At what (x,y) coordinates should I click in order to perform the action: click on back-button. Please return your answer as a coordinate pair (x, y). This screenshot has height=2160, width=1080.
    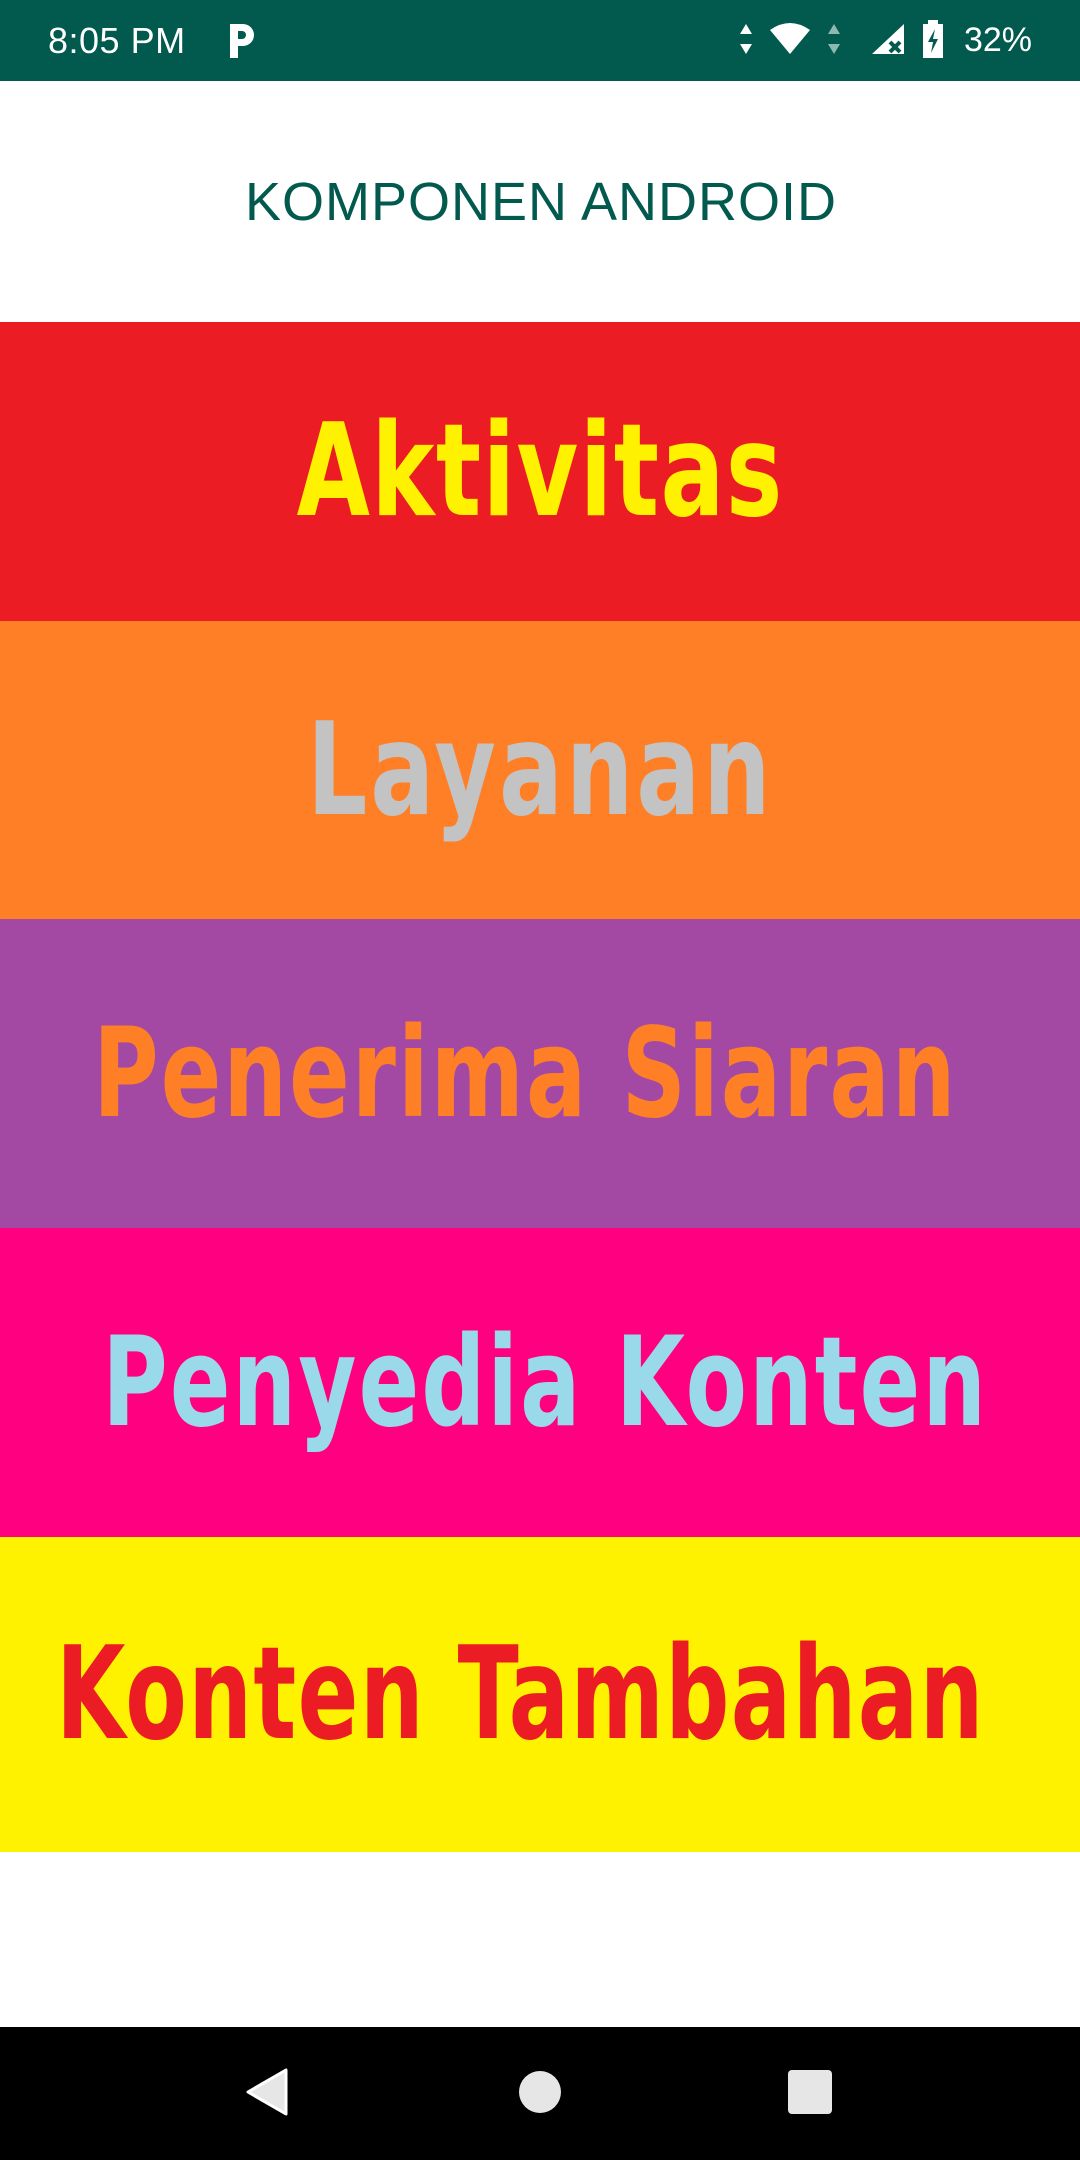
    Looking at the image, I should click on (267, 2093).